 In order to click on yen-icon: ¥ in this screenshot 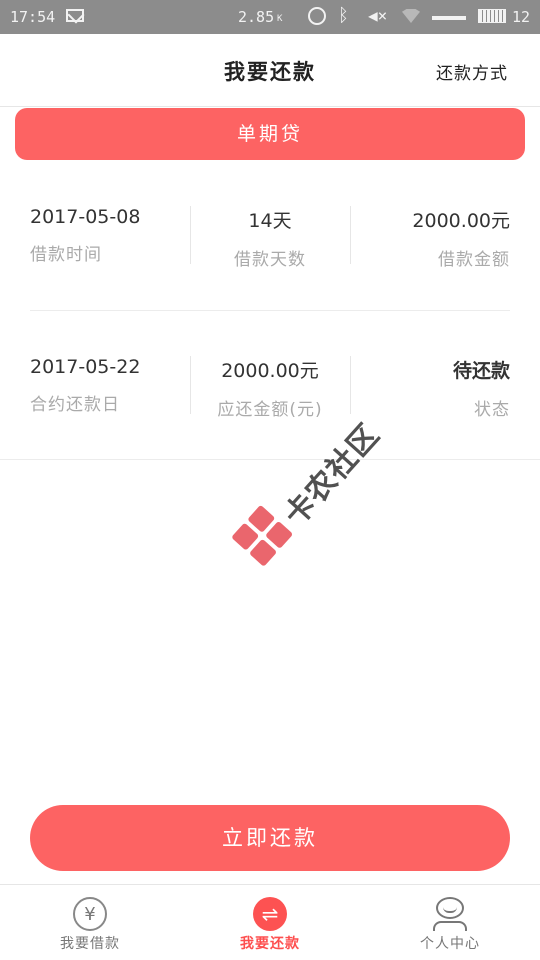, I will do `click(90, 914)`.